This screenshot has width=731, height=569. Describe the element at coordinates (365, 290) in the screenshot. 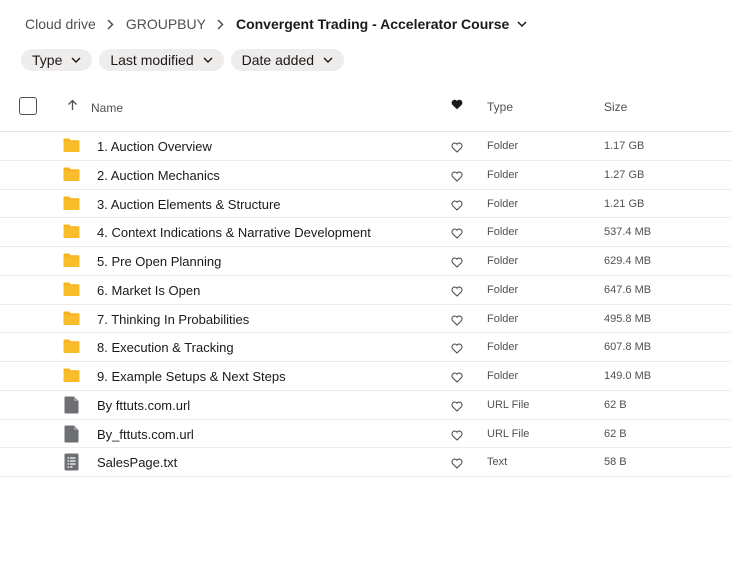

I see `table-row: 6. Market Is Open Folder 647.6 MB` at that location.